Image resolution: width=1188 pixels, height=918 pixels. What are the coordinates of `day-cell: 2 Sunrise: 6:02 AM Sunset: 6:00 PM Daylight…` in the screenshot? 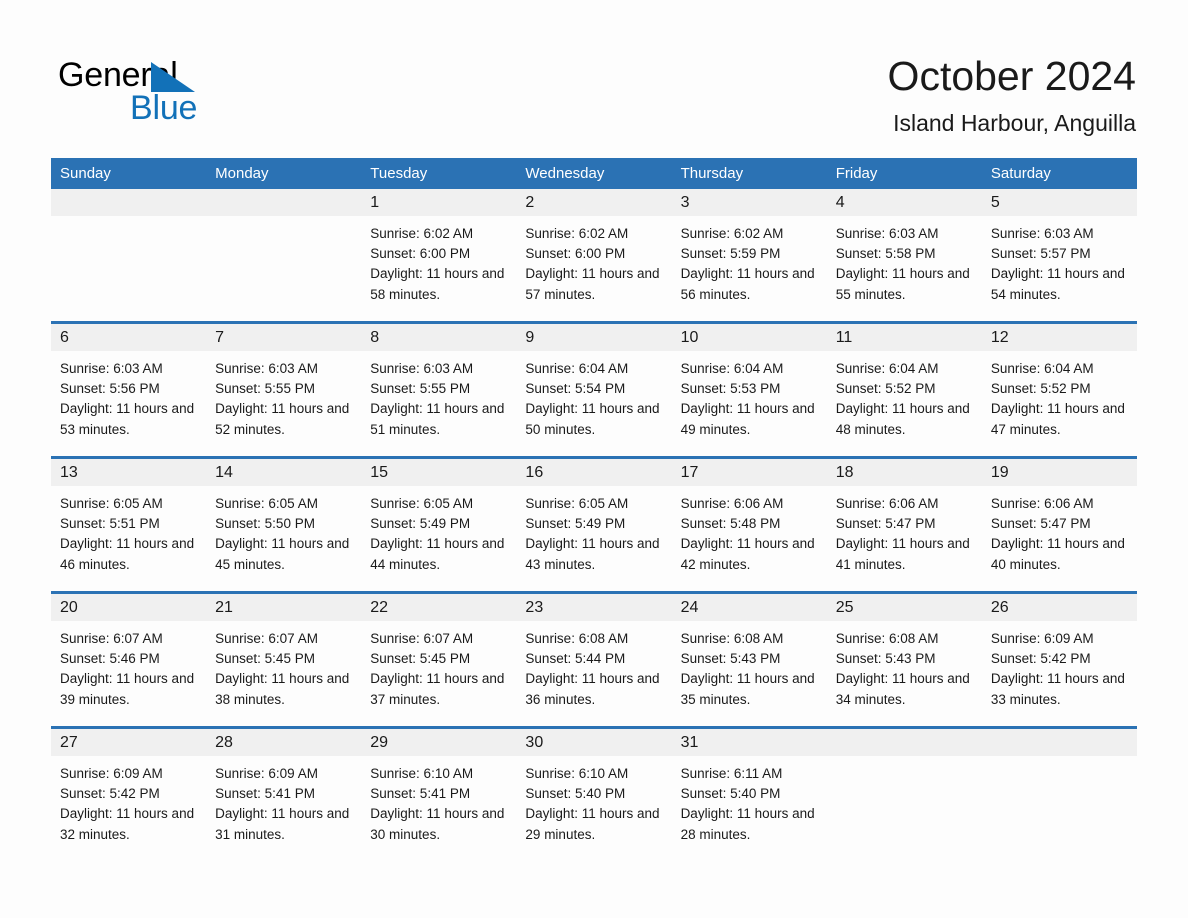 It's located at (594, 255).